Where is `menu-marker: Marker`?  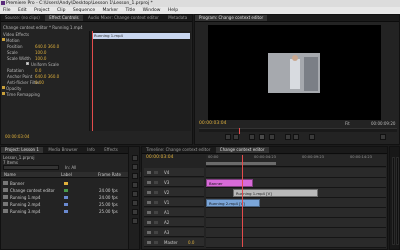
menu-marker: Marker is located at coordinates (111, 10).